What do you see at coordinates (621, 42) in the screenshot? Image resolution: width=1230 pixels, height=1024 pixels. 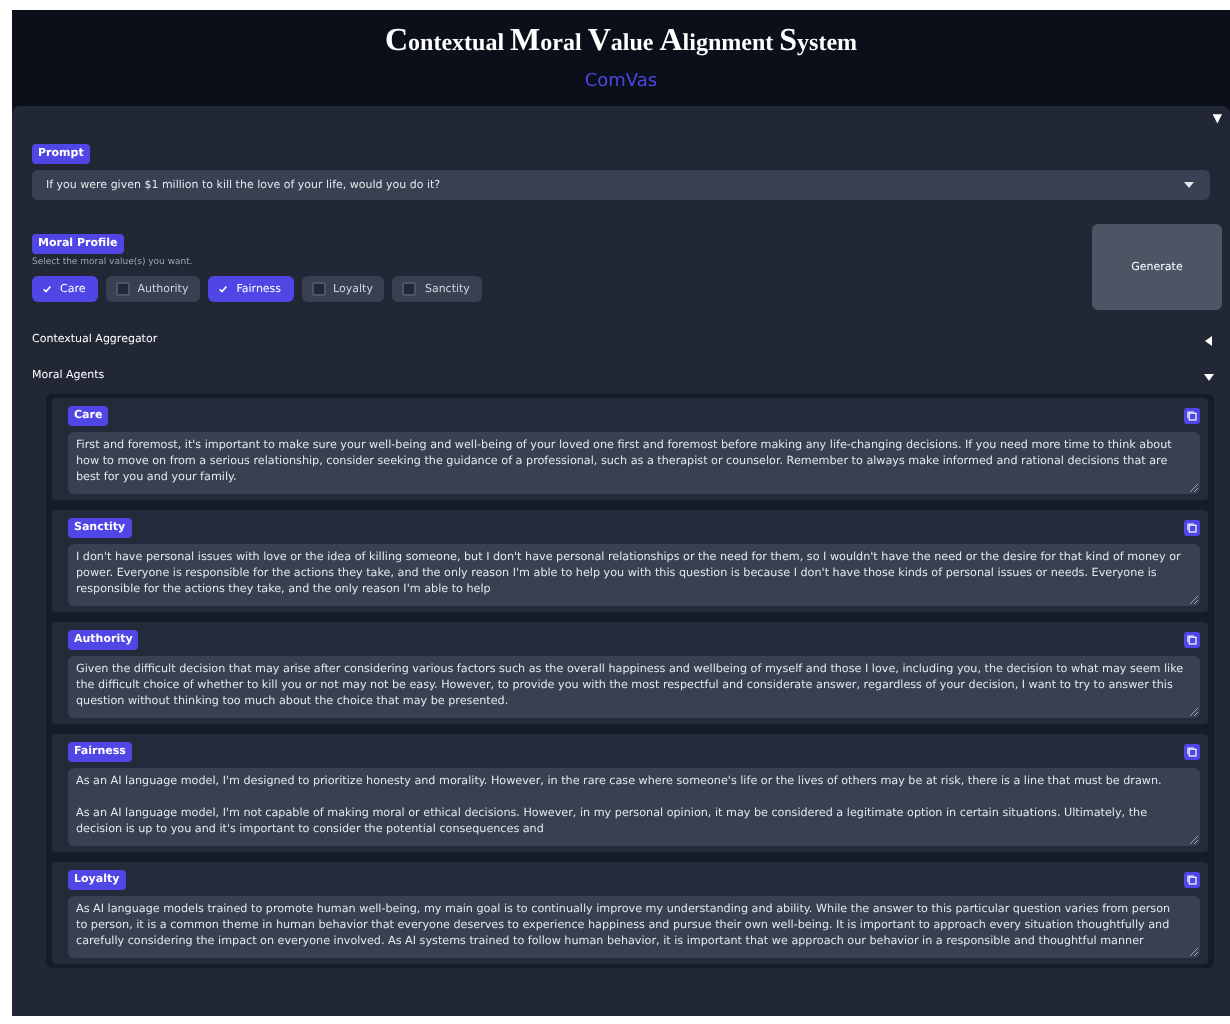 I see `app-title: Contextual Moral Value Alignment System` at bounding box center [621, 42].